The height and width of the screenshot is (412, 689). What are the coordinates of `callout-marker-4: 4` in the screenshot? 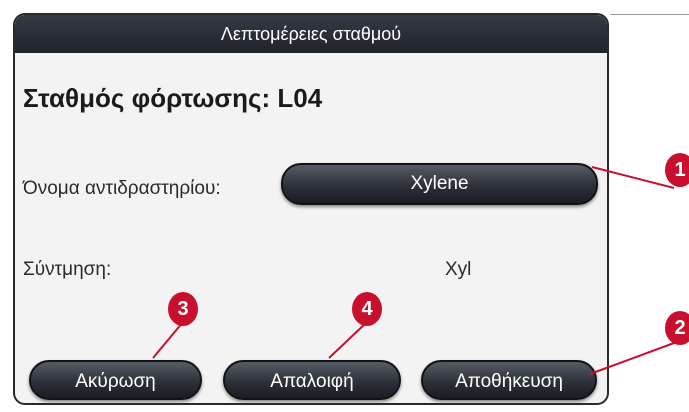 It's located at (367, 309).